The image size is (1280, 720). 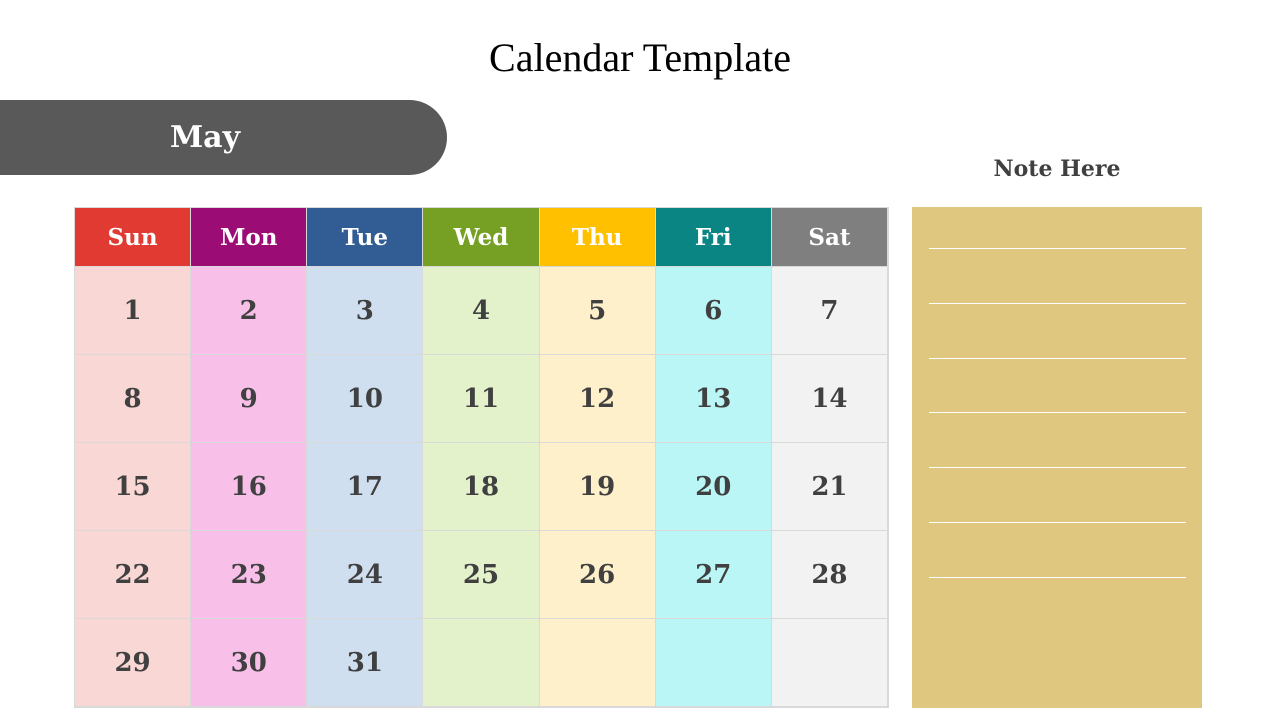 I want to click on day-cell: 12, so click(x=597, y=399).